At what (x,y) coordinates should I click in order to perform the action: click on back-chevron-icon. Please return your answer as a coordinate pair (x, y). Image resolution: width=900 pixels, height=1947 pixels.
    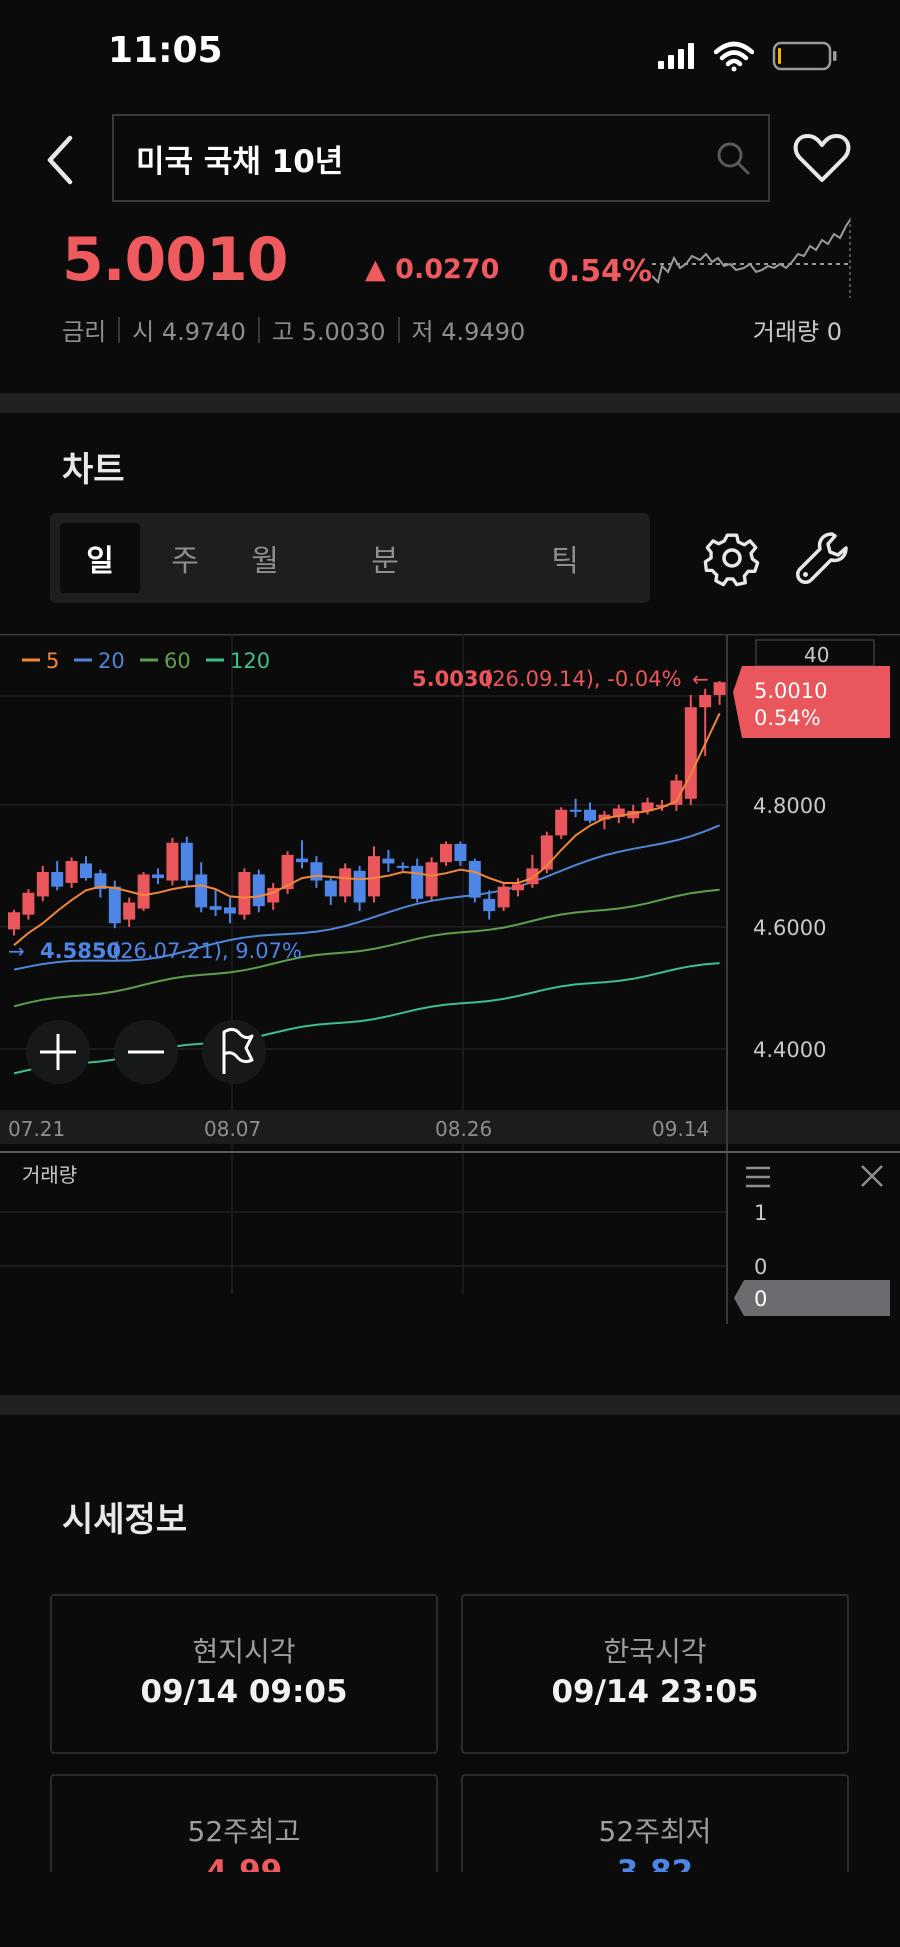
    Looking at the image, I should click on (60, 160).